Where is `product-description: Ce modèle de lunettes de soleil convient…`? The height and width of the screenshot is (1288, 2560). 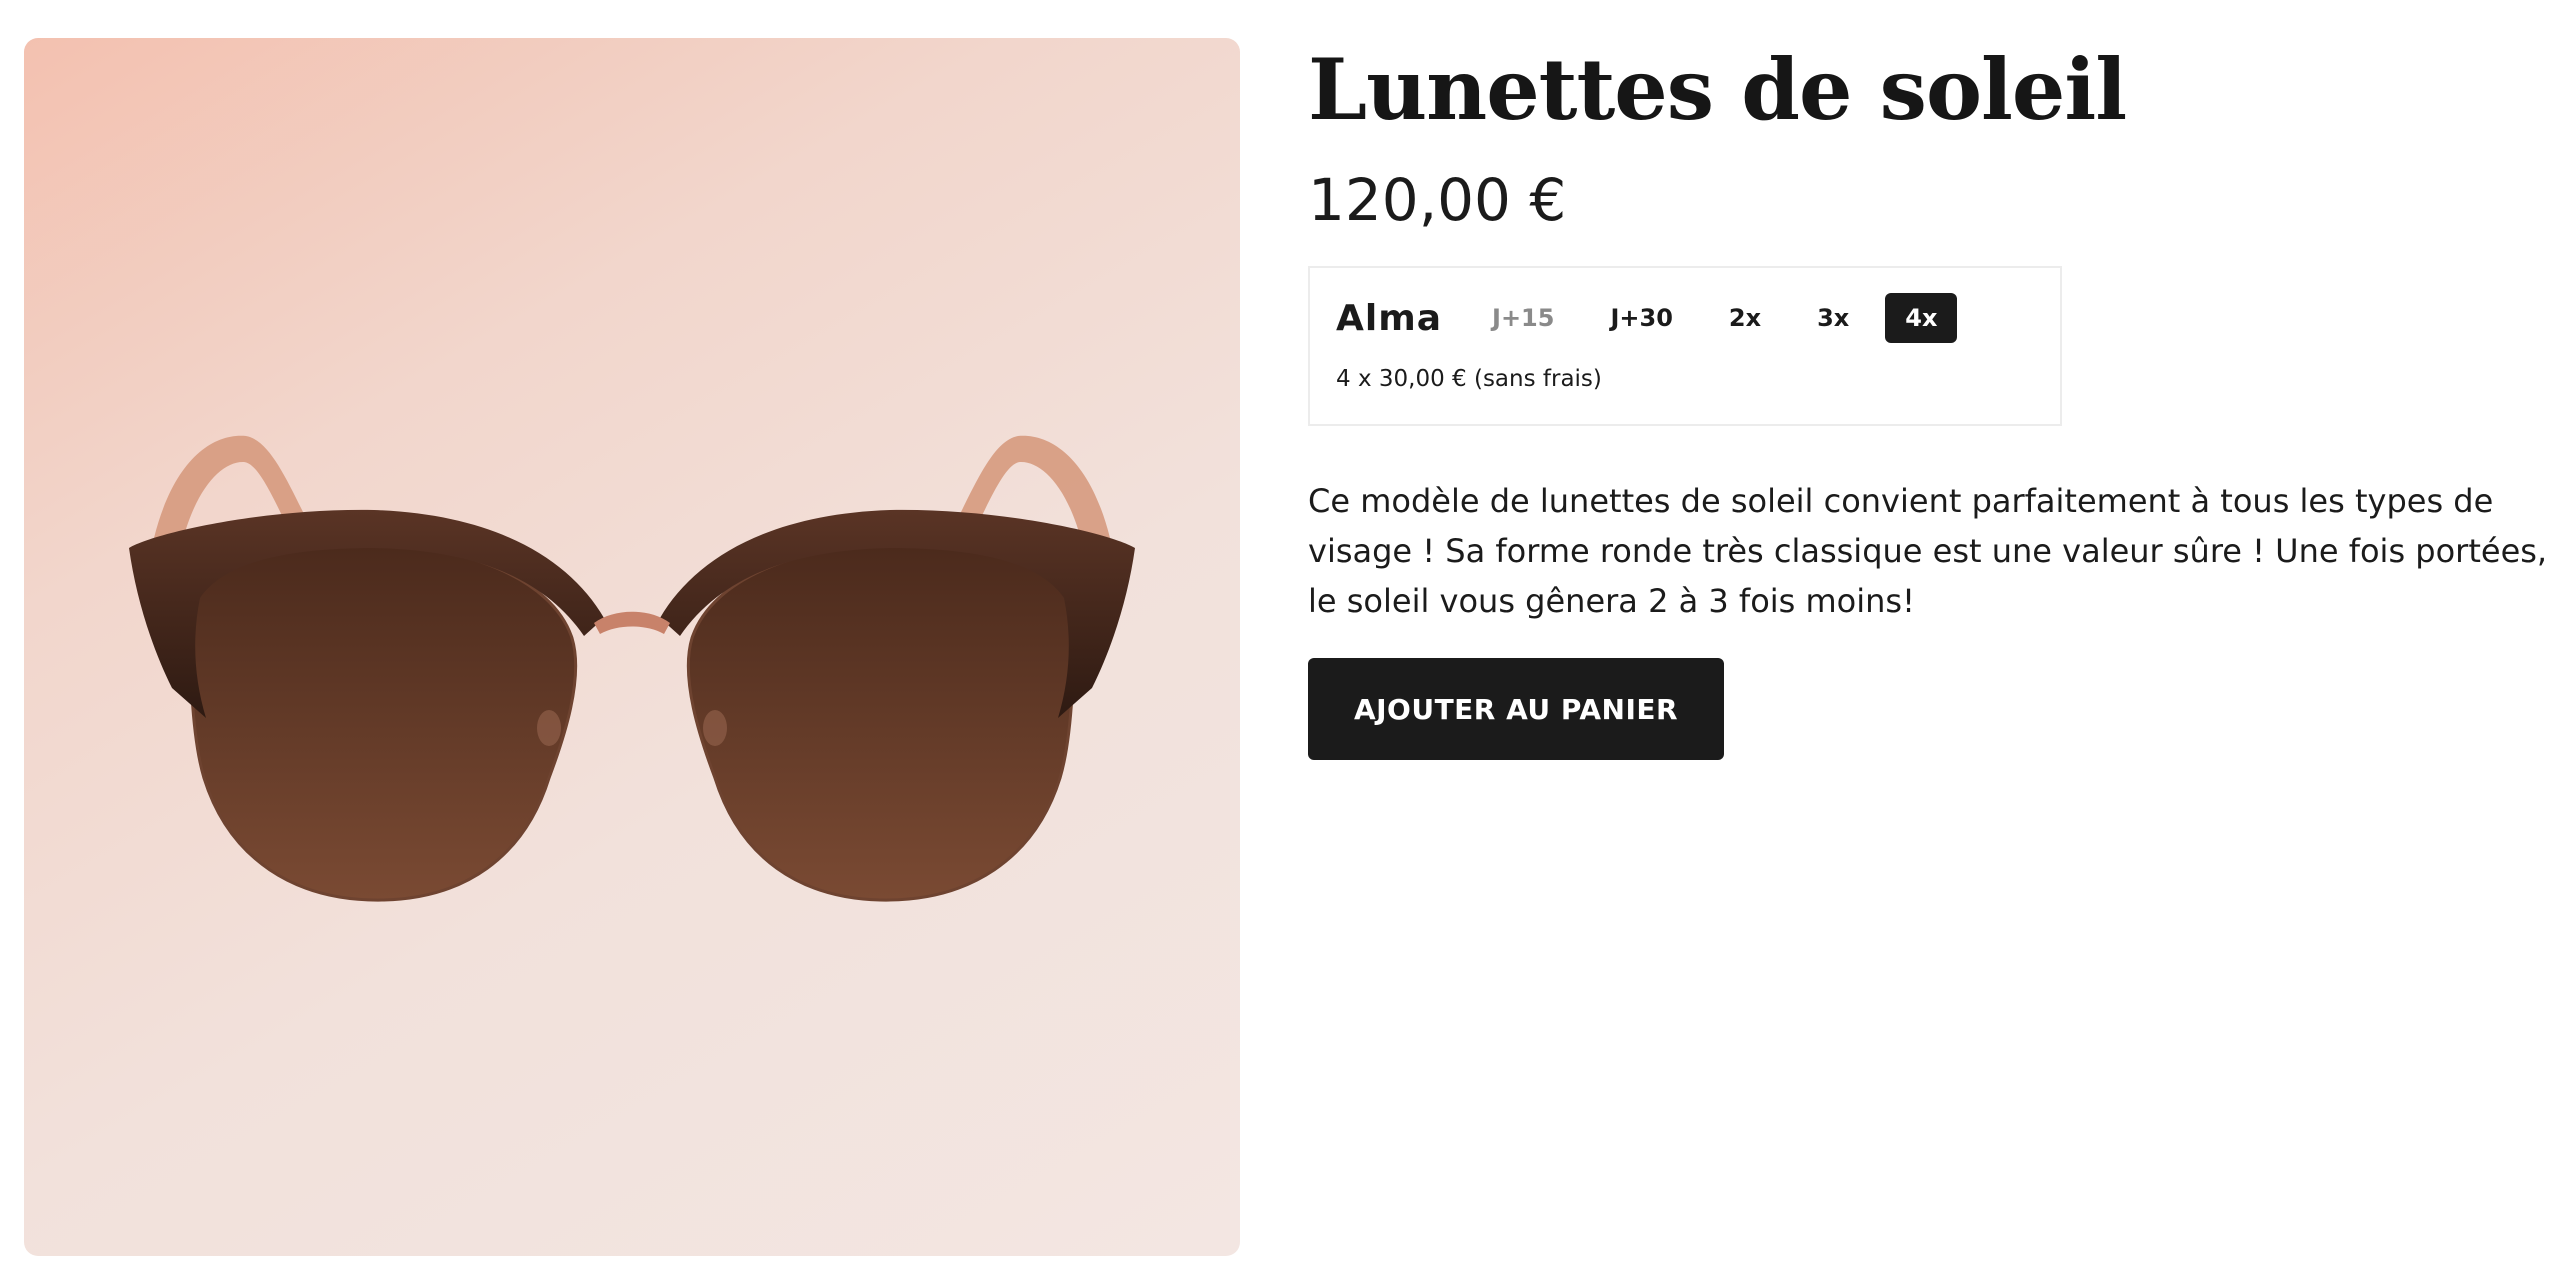
product-description: Ce modèle de lunettes de soleil convient… is located at coordinates (1928, 551).